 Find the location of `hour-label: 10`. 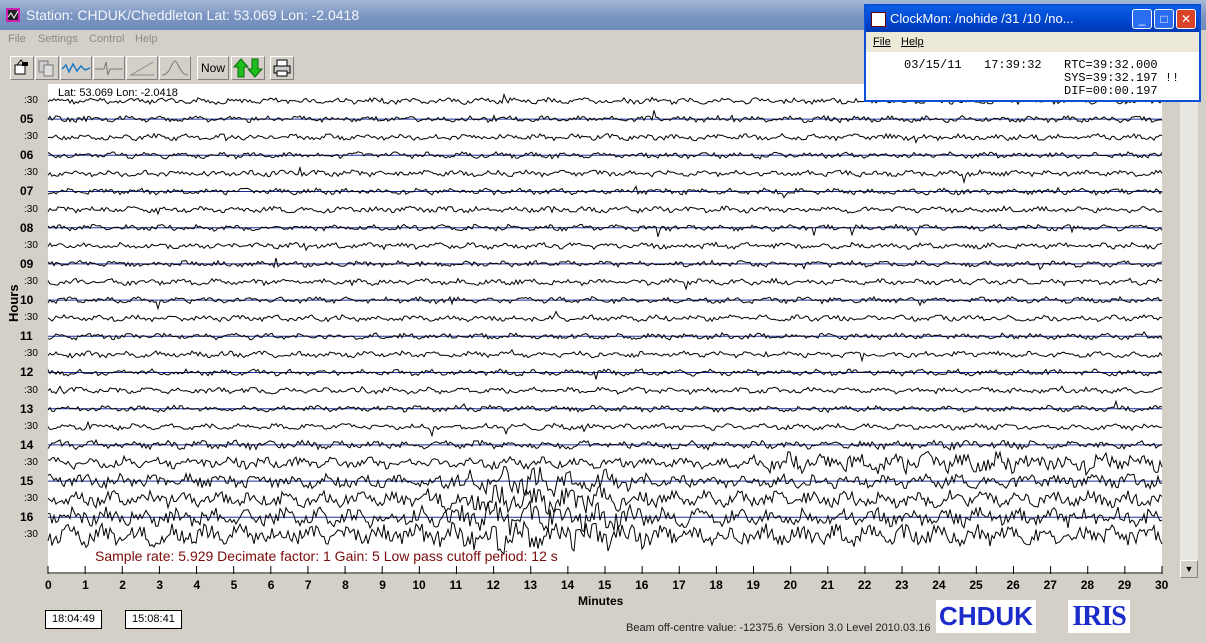

hour-label: 10 is located at coordinates (27, 300).